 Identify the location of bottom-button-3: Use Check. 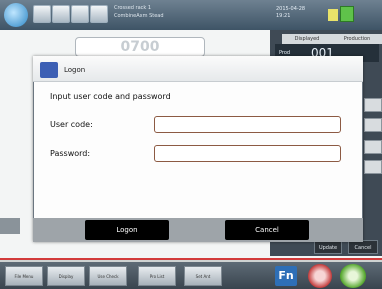
(108, 276).